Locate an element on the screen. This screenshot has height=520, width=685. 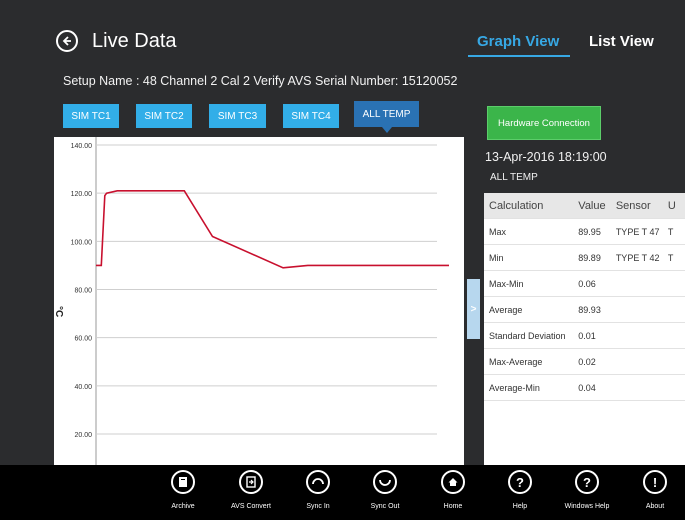
sensor-tab-sim-tc1: SIM TC1 is located at coordinates (91, 116).